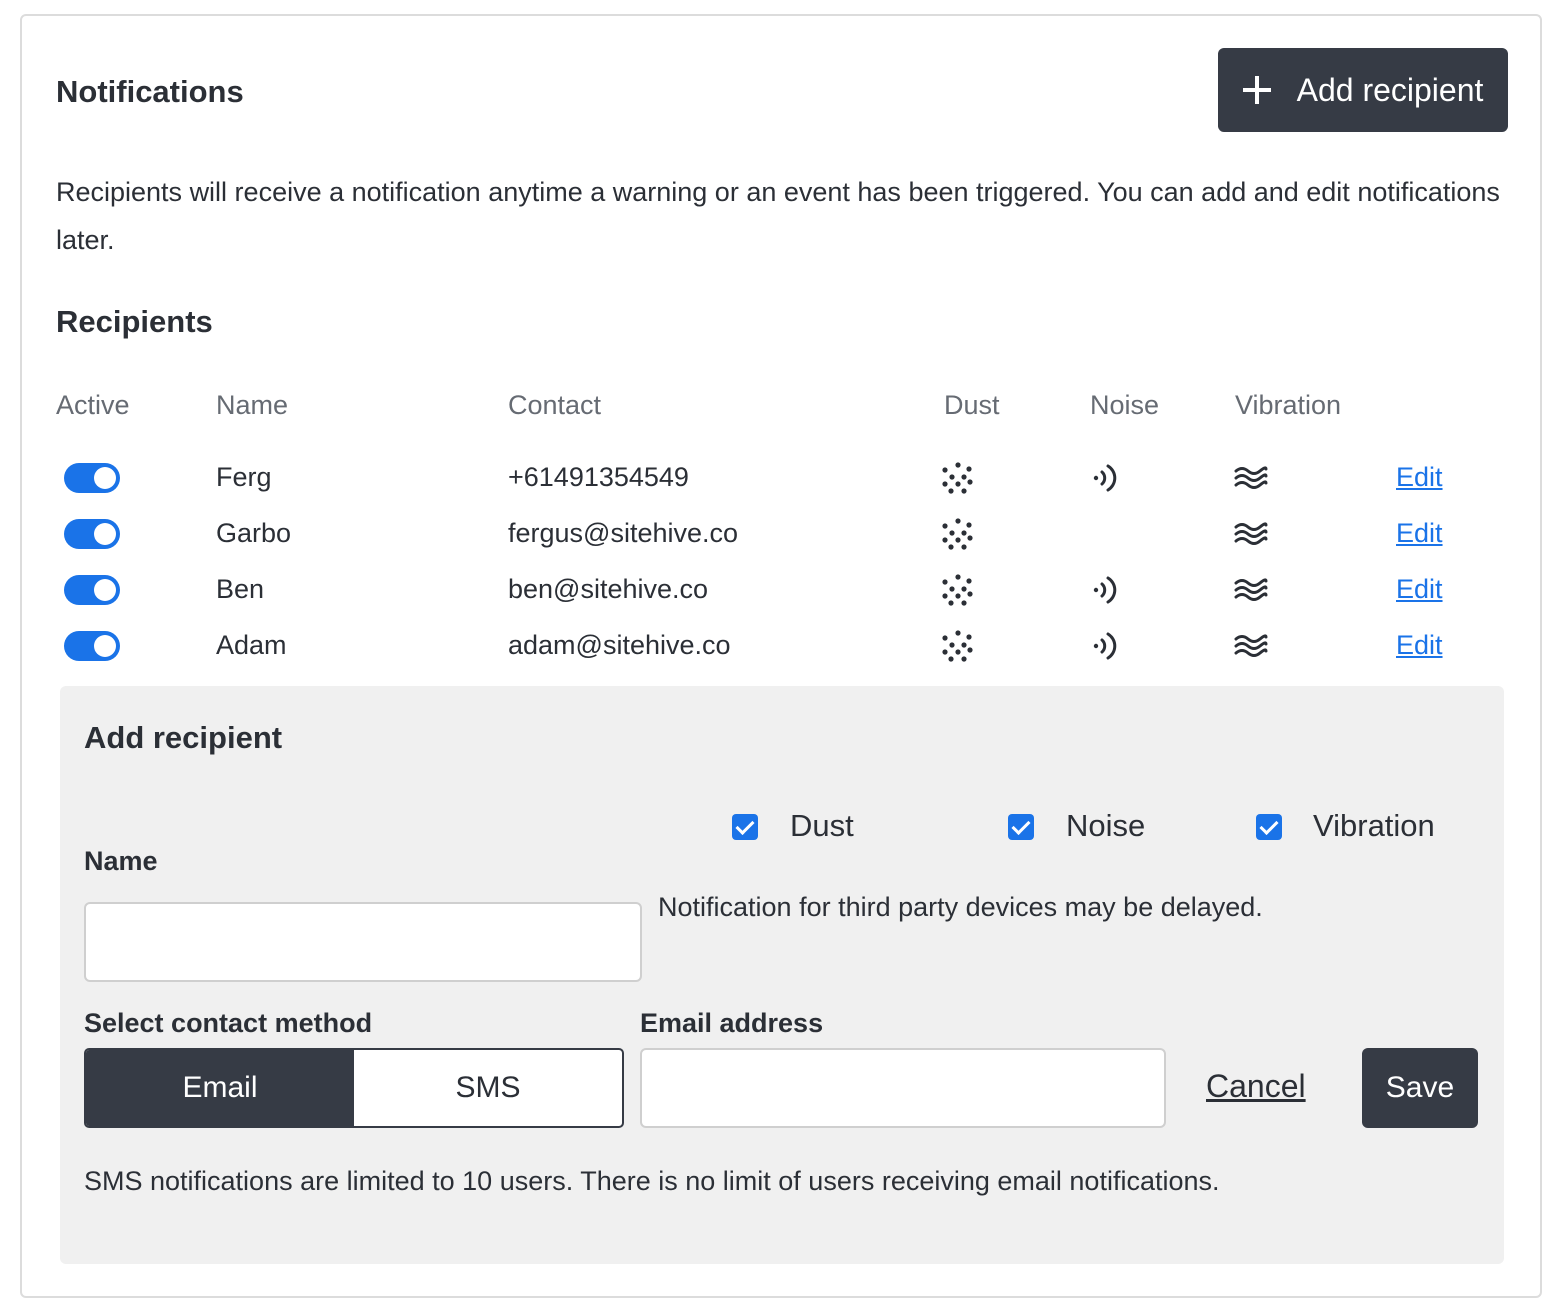  I want to click on name-input, so click(363, 942).